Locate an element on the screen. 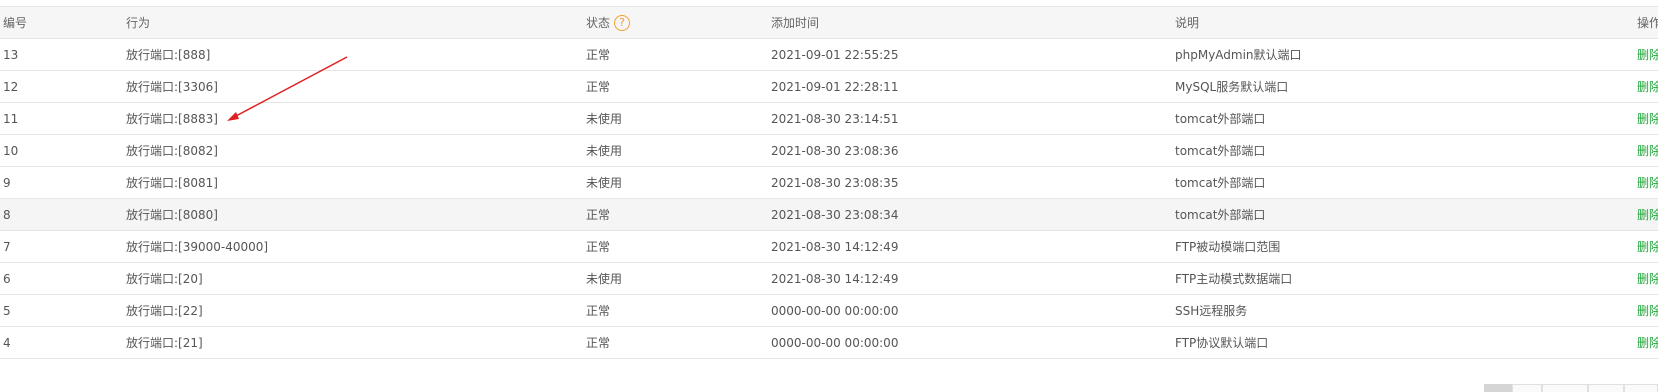 This screenshot has height=392, width=1658. cell-action: 放行端口:[3306] is located at coordinates (356, 86).